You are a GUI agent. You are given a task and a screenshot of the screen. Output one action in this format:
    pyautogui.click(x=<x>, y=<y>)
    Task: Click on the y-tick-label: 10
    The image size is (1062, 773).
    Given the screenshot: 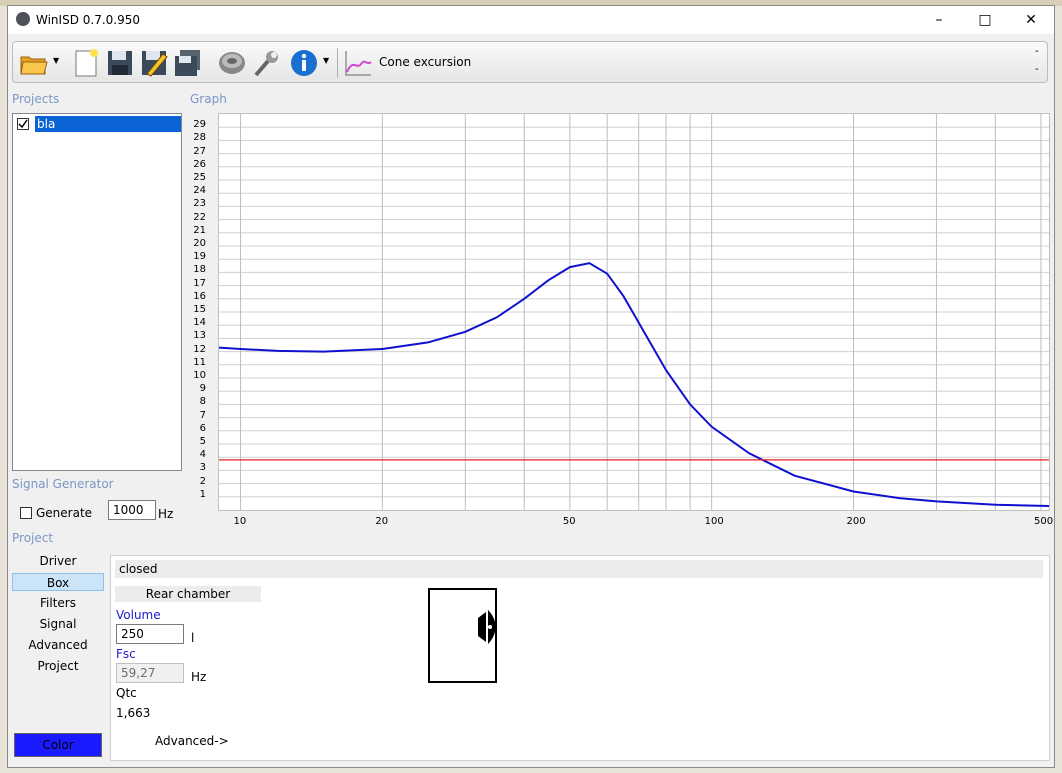 What is the action you would take?
    pyautogui.click(x=199, y=375)
    